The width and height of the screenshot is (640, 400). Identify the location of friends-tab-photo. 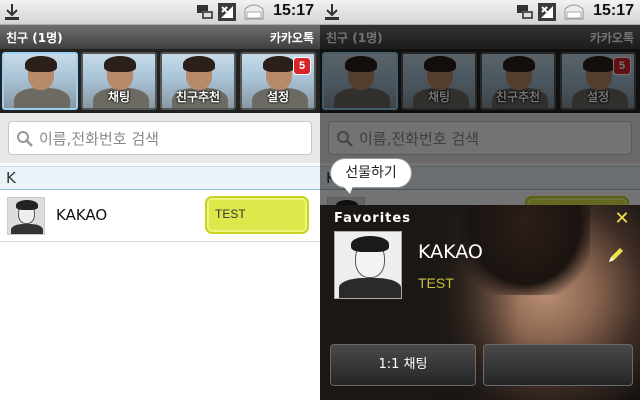
(42, 98).